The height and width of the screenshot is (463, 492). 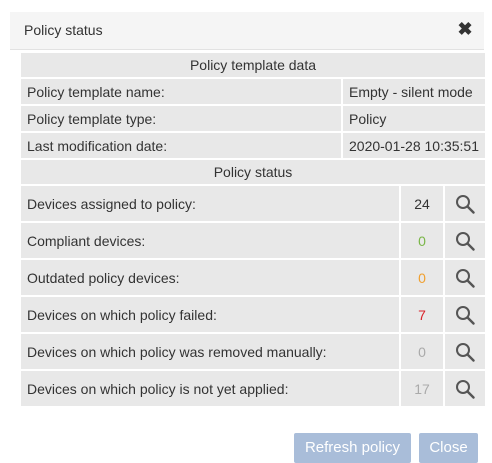 What do you see at coordinates (253, 173) in the screenshot?
I see `status-section-header: Policy status` at bounding box center [253, 173].